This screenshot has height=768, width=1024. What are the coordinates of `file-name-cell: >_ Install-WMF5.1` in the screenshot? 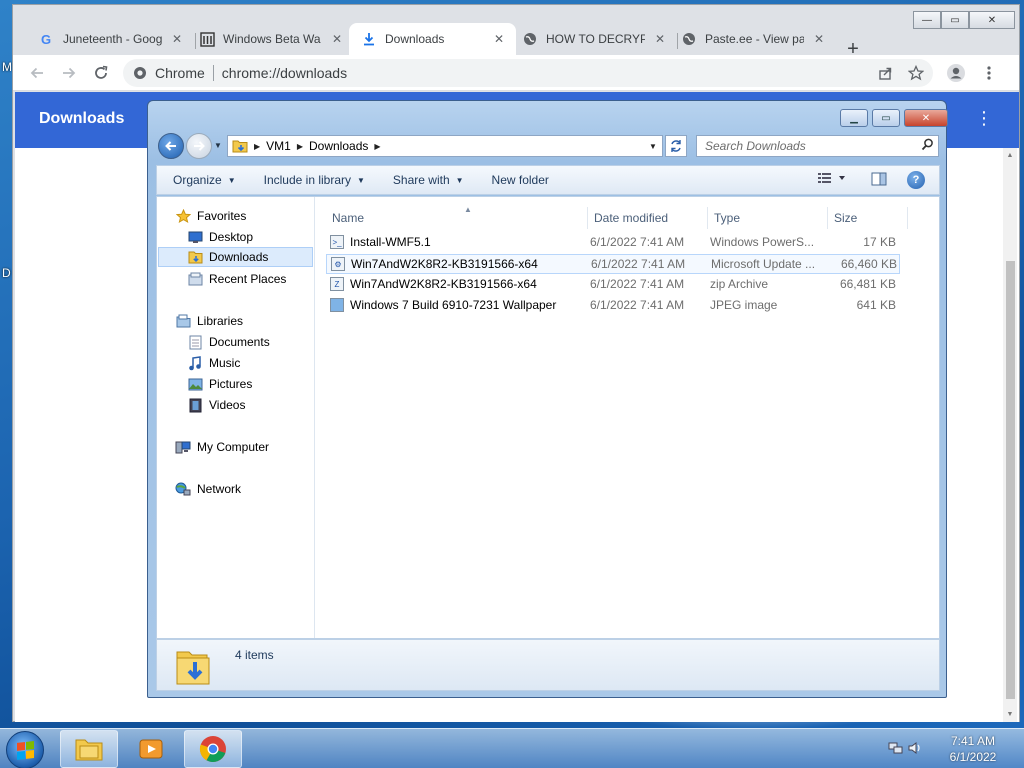 It's located at (455, 242).